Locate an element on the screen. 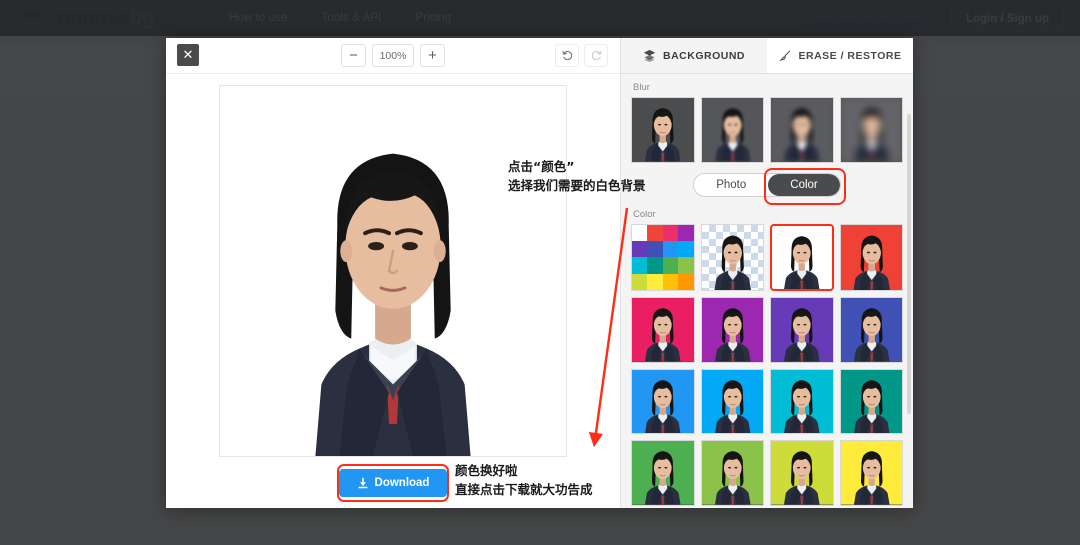  close-icon: ✕ is located at coordinates (188, 55).